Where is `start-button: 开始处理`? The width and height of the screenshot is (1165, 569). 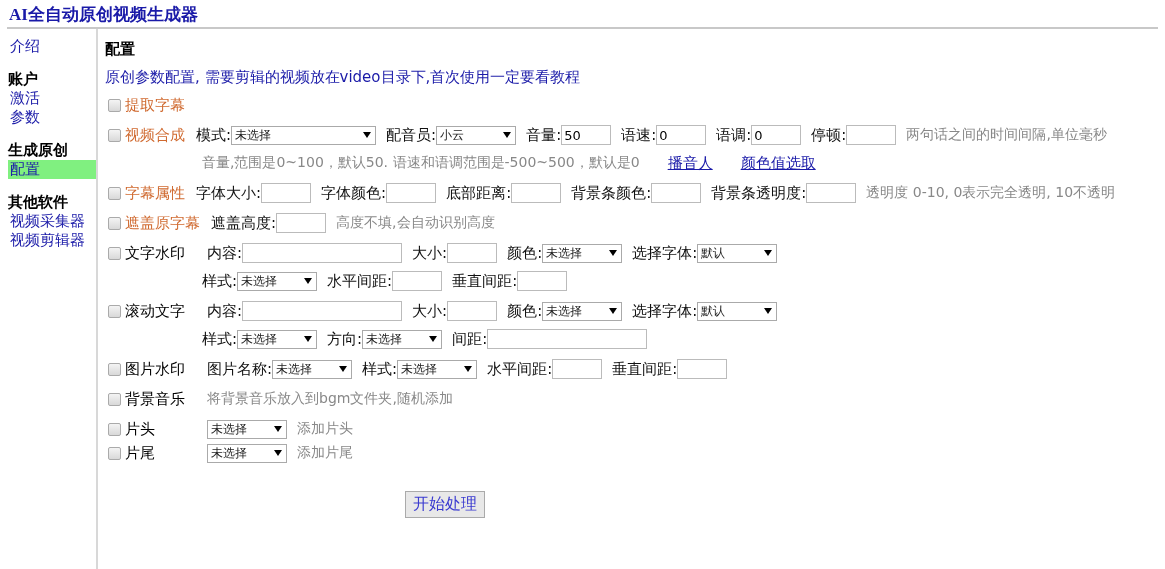 start-button: 开始处理 is located at coordinates (445, 504).